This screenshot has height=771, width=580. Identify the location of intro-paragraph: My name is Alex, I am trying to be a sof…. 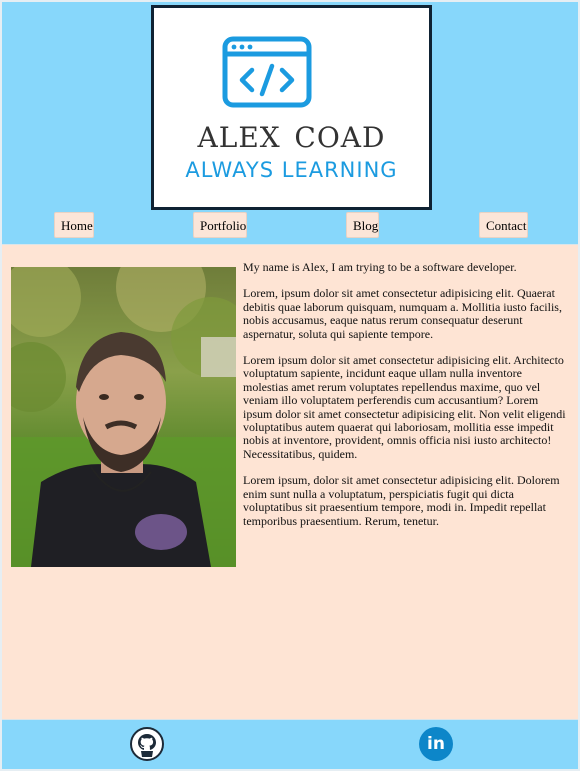
(380, 267).